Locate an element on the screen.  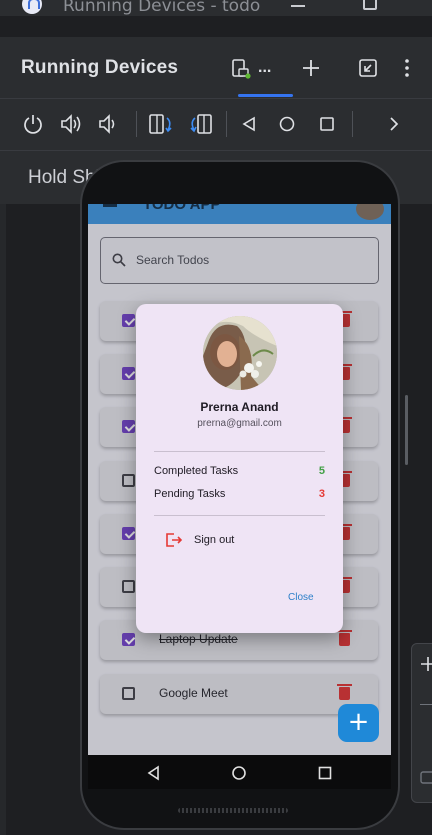
restore-layout-icon is located at coordinates (368, 68).